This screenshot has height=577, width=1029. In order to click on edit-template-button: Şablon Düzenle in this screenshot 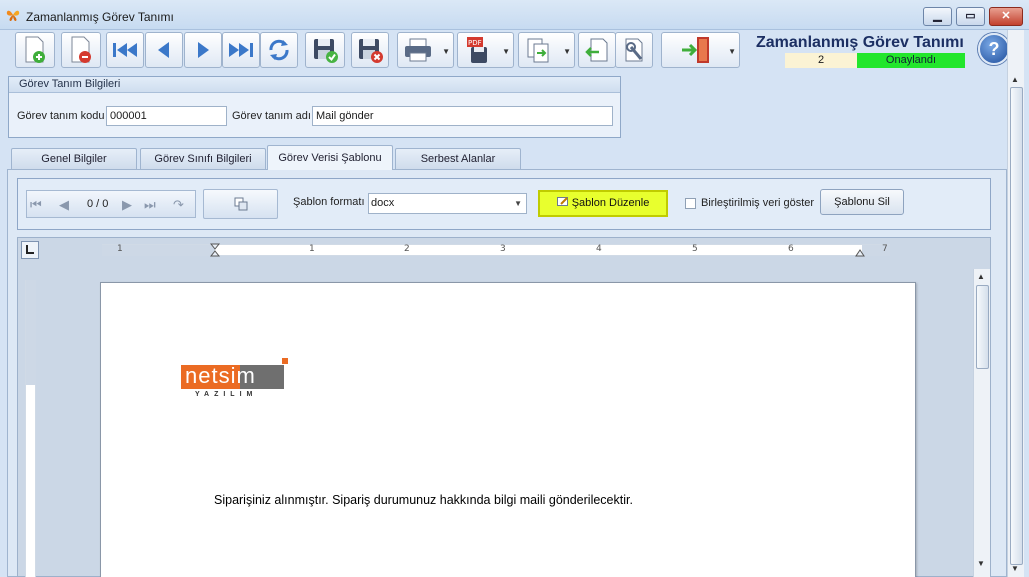, I will do `click(603, 203)`.